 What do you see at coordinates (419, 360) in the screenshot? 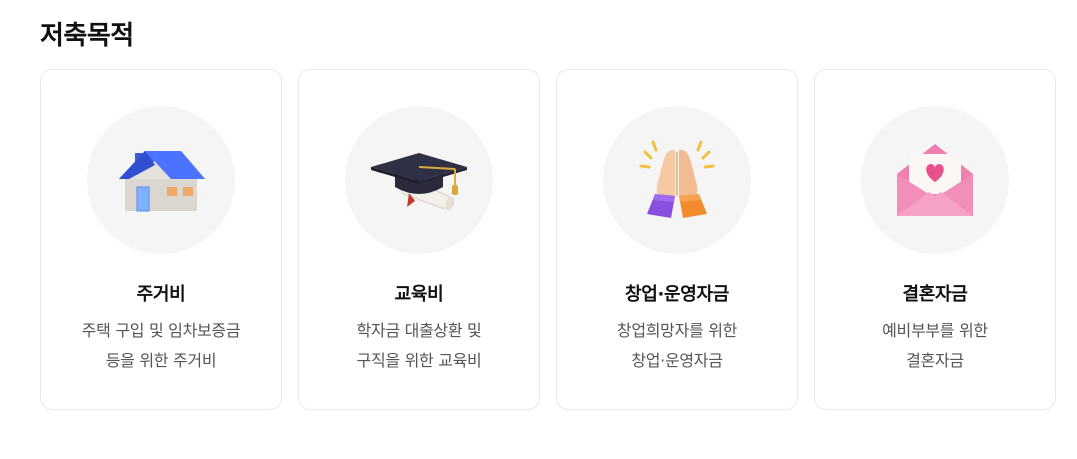
I see `card-description-line: 구직을 위한 교육비` at bounding box center [419, 360].